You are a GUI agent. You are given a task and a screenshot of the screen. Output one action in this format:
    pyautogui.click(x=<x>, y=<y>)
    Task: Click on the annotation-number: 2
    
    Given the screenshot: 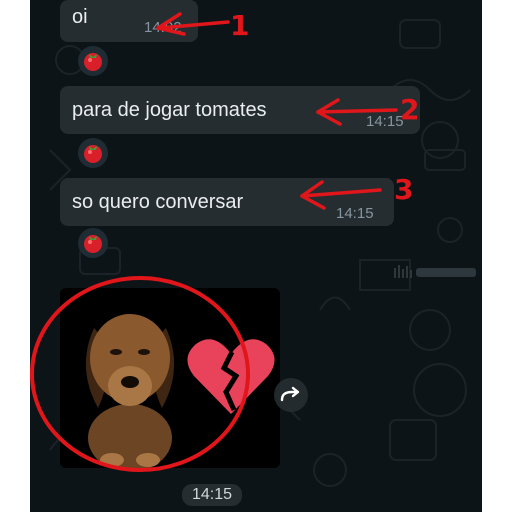 What is the action you would take?
    pyautogui.click(x=410, y=109)
    